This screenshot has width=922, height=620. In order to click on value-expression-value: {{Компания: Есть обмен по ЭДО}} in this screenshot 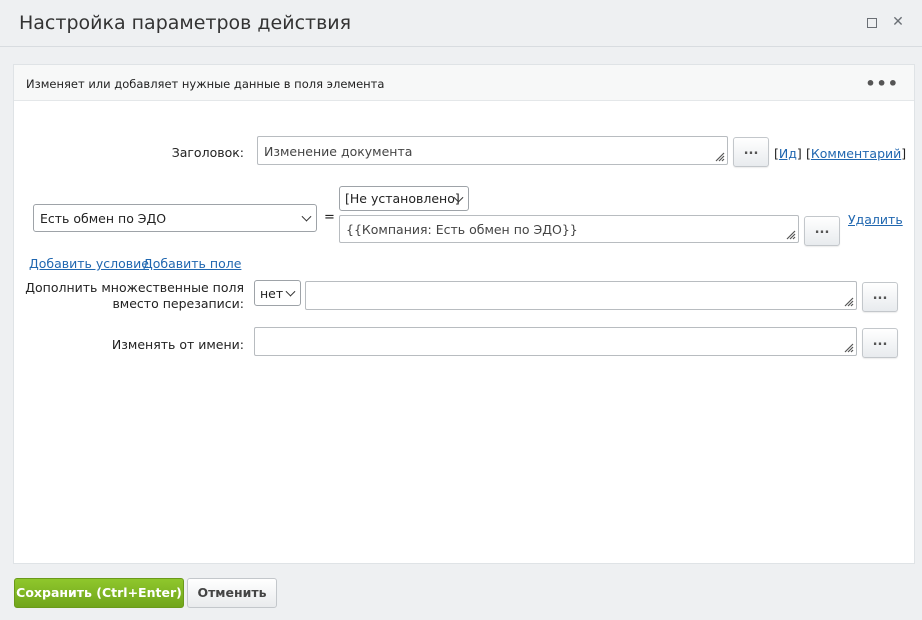, I will do `click(462, 229)`.